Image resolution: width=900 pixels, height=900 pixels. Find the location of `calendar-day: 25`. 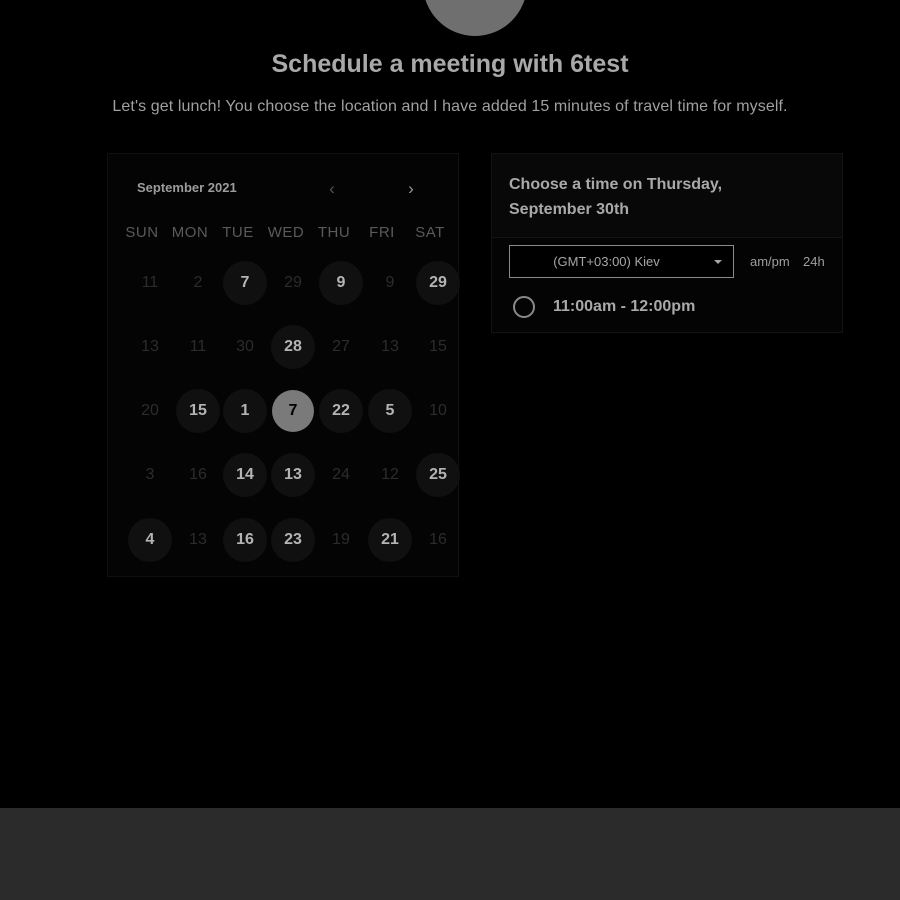

calendar-day: 25 is located at coordinates (438, 475).